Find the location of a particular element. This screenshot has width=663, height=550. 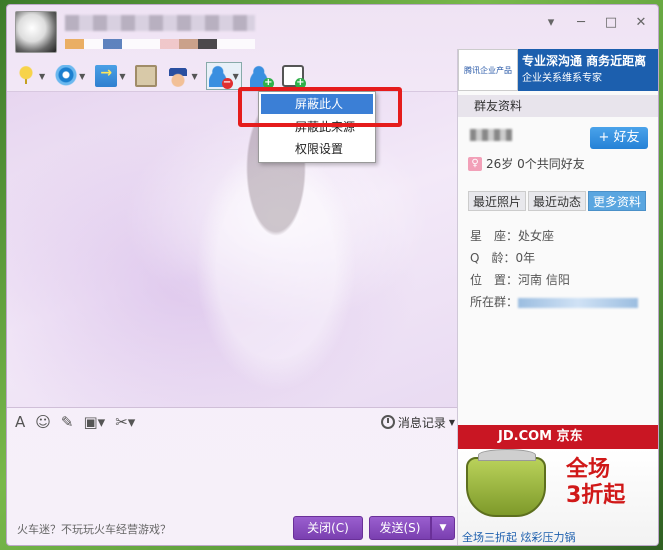

group-label: 所在群： is located at coordinates (494, 302).